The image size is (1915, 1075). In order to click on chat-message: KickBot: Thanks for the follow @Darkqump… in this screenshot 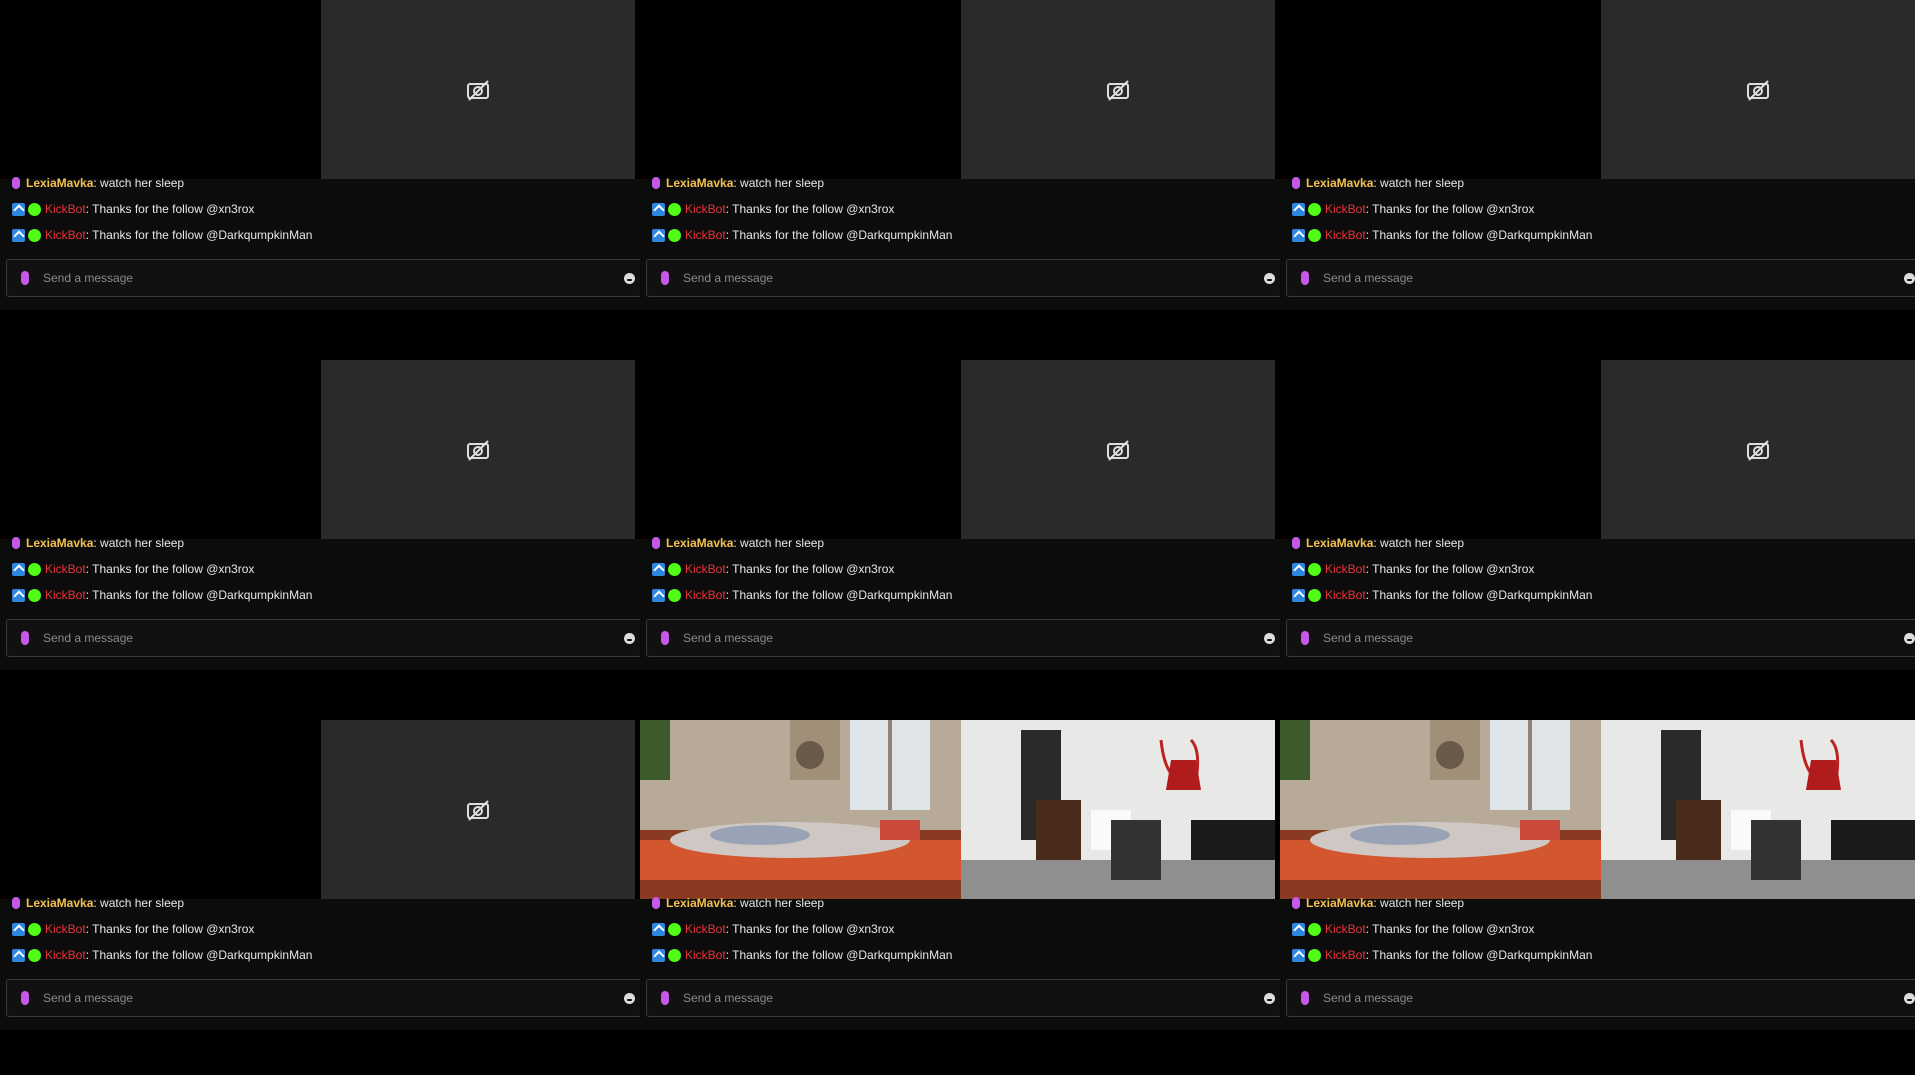, I will do `click(802, 955)`.